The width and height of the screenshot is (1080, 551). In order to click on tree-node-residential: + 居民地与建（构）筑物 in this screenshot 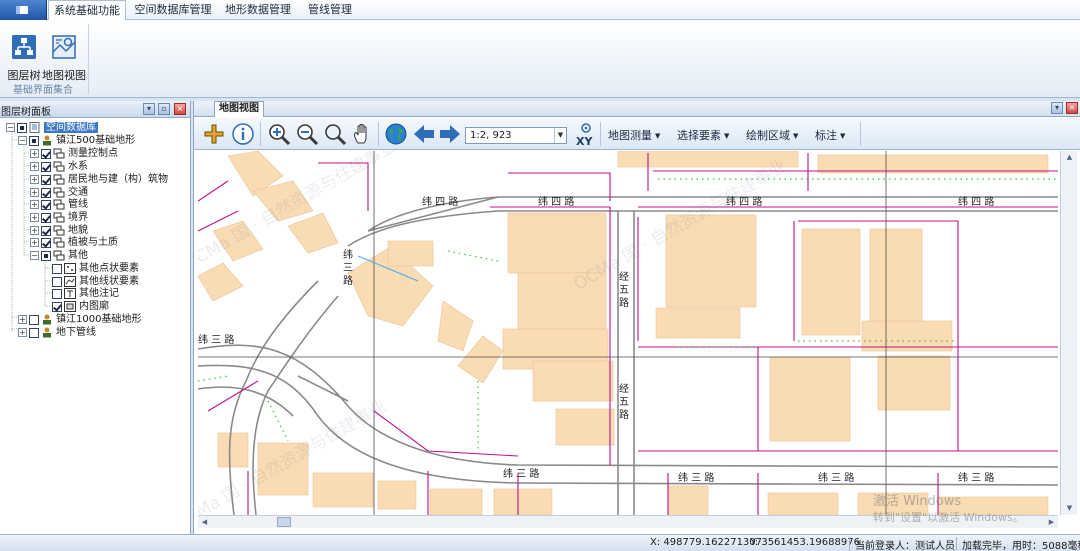, I will do `click(99, 179)`.